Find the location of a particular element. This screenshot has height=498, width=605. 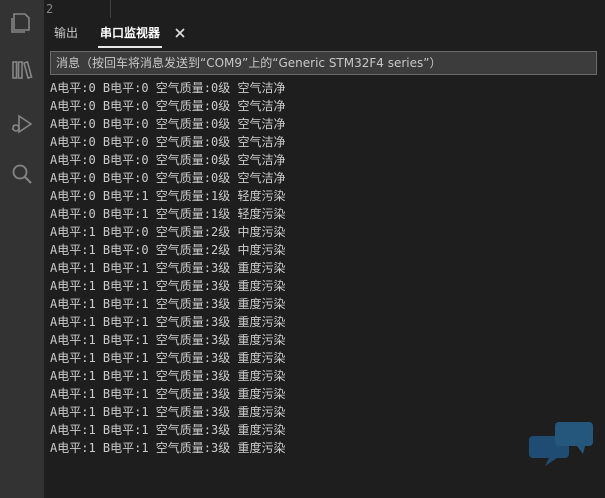

tab-serial-monitor-label: 串口监视器 is located at coordinates (130, 33).